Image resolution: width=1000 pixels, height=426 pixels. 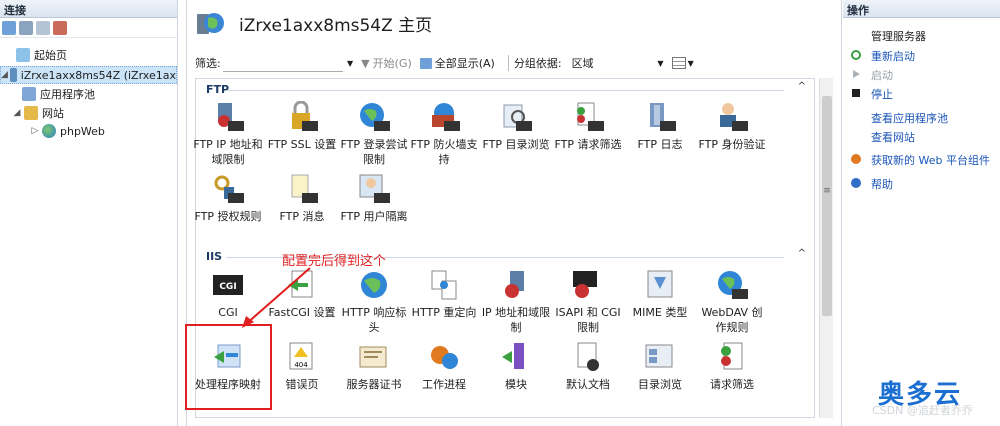 I want to click on ip-restriction-icon, so click(x=516, y=285).